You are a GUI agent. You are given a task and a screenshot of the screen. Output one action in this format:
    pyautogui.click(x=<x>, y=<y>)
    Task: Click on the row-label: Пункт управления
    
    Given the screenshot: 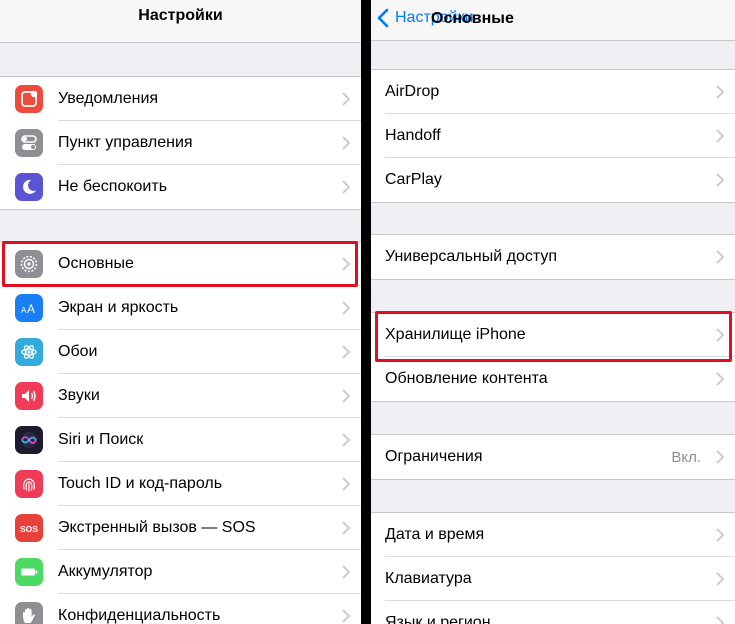 What is the action you would take?
    pyautogui.click(x=125, y=142)
    